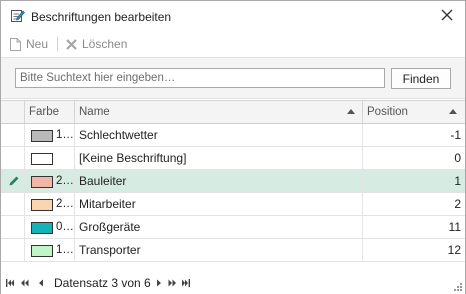  I want to click on find-button: Finden, so click(421, 78).